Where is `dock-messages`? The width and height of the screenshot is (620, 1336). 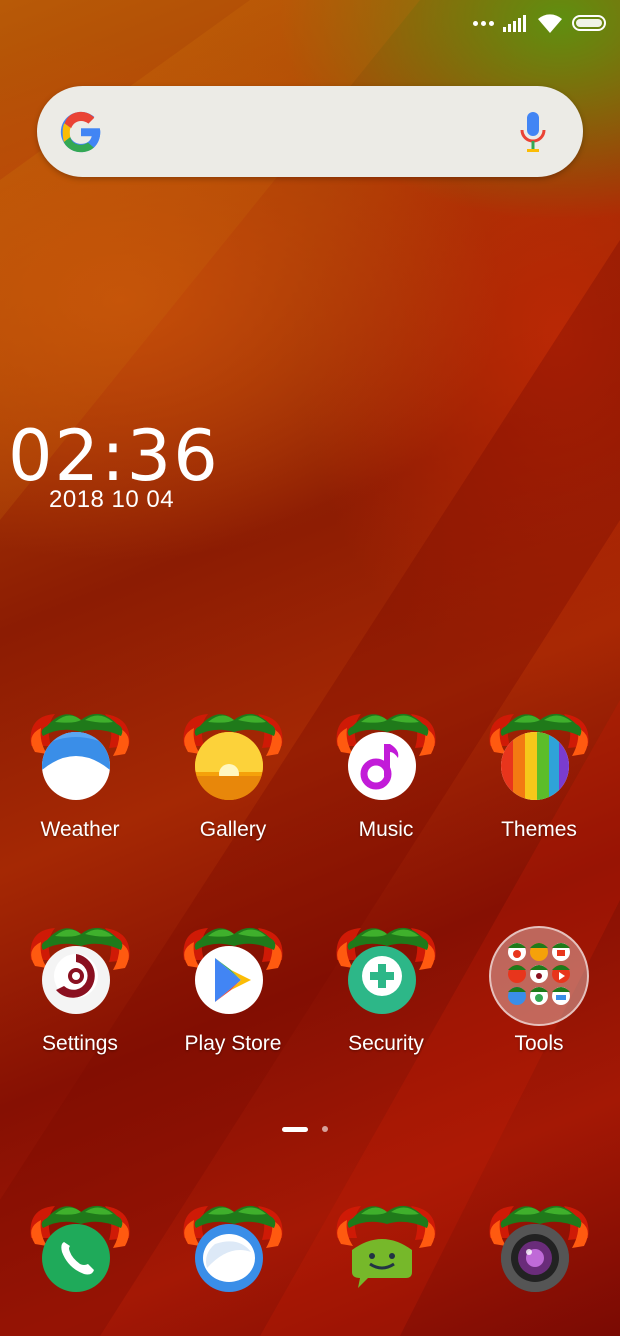 dock-messages is located at coordinates (233, 1248).